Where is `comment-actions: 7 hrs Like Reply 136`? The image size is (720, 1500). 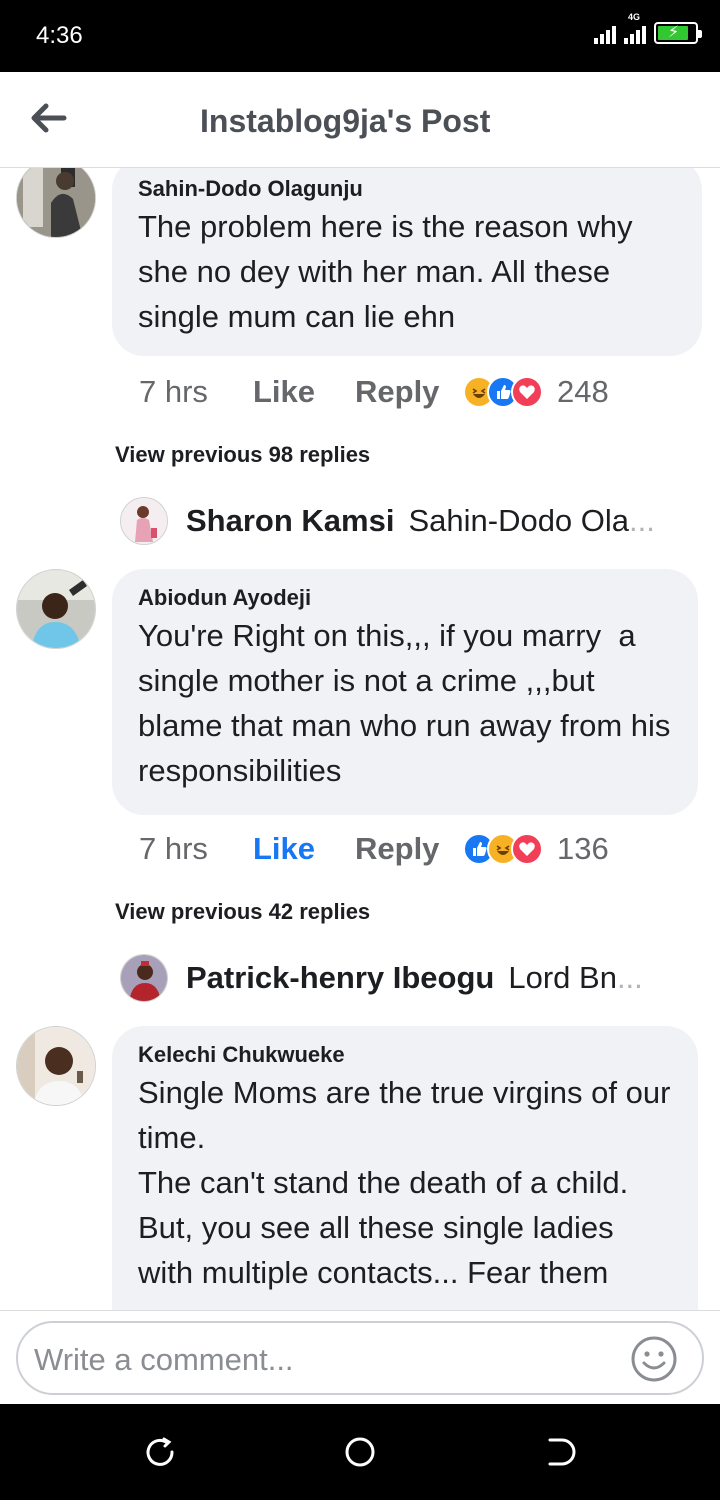
comment-actions: 7 hrs Like Reply 136 is located at coordinates (374, 849).